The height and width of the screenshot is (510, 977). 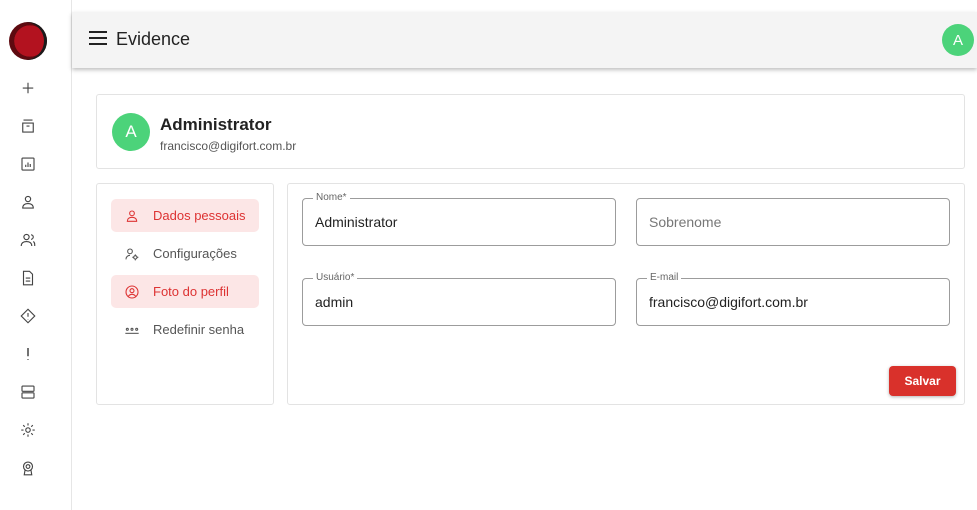 What do you see at coordinates (28, 88) in the screenshot?
I see `plus-icon` at bounding box center [28, 88].